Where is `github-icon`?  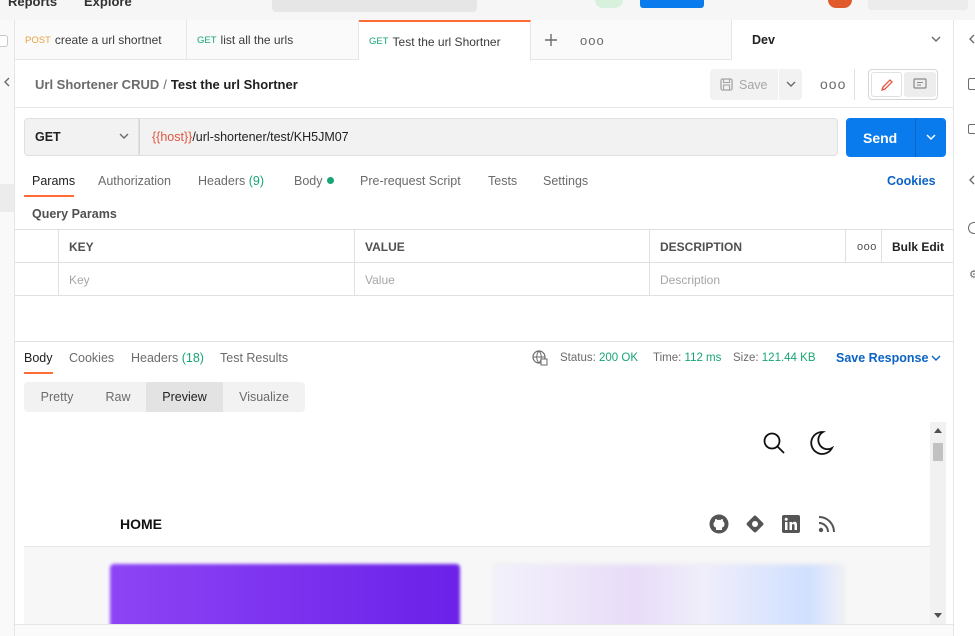
github-icon is located at coordinates (719, 524).